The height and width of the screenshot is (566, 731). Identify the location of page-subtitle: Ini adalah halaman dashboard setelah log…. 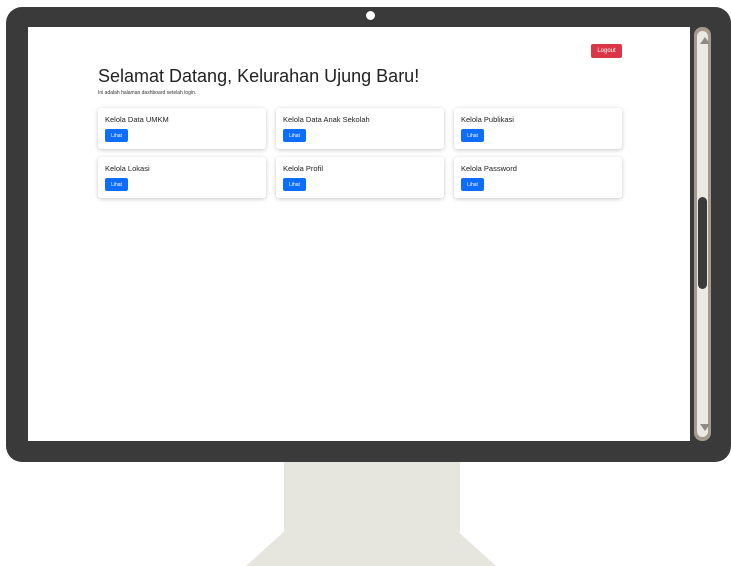
(147, 93).